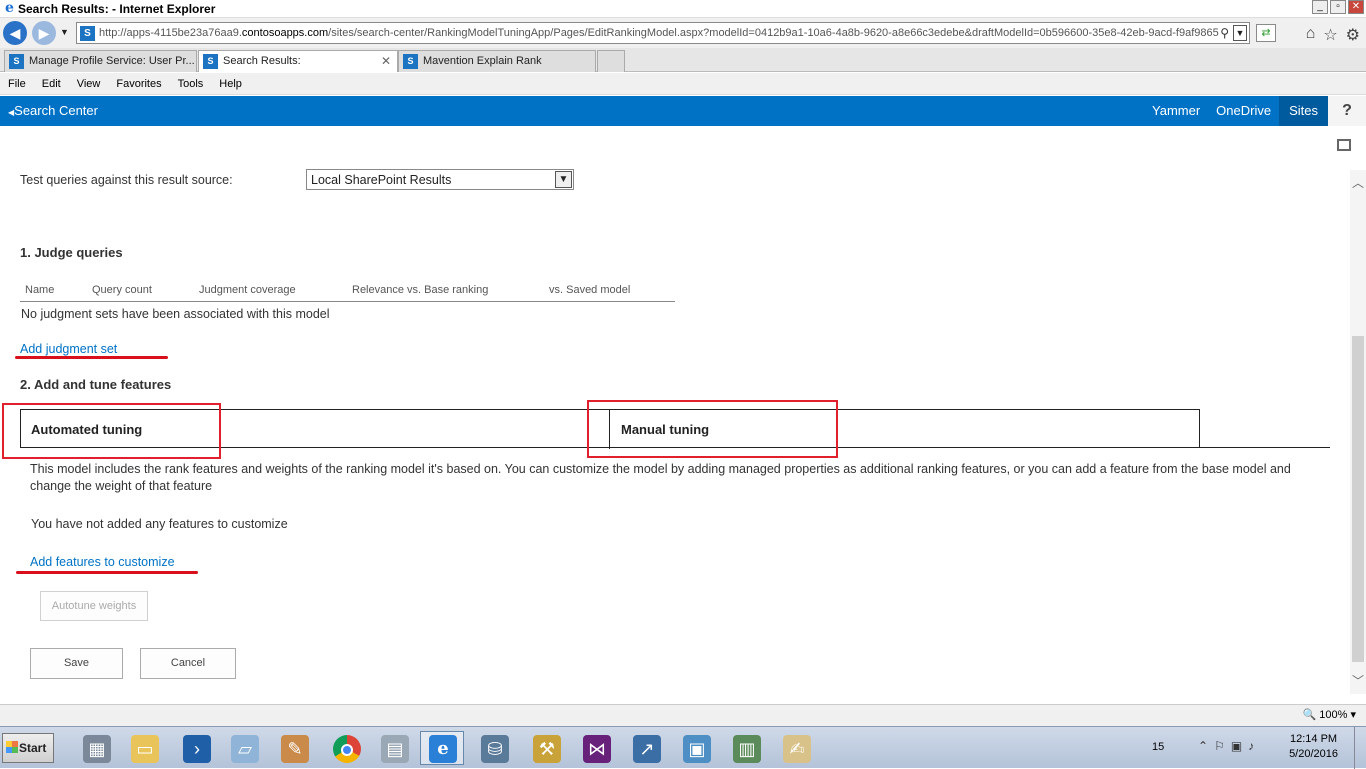 This screenshot has height=769, width=1366. What do you see at coordinates (96, 384) in the screenshot?
I see `add-tune-features-heading: 2. Add and tune features` at bounding box center [96, 384].